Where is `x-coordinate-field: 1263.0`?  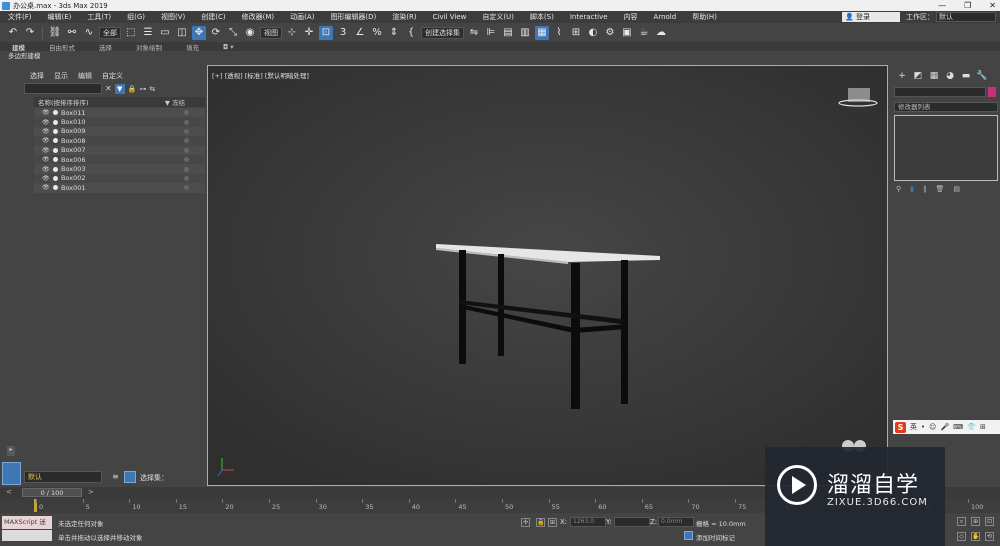
x-coordinate-field: 1263.0 is located at coordinates (588, 522).